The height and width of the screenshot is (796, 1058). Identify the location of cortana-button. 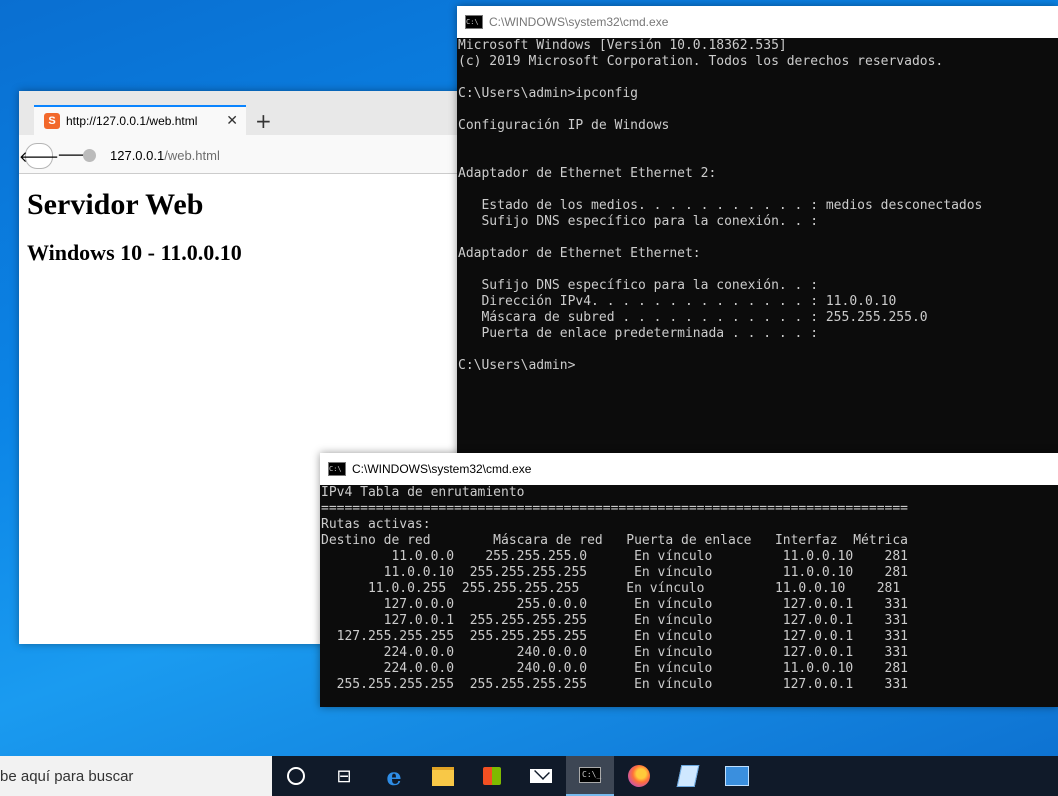
(296, 776).